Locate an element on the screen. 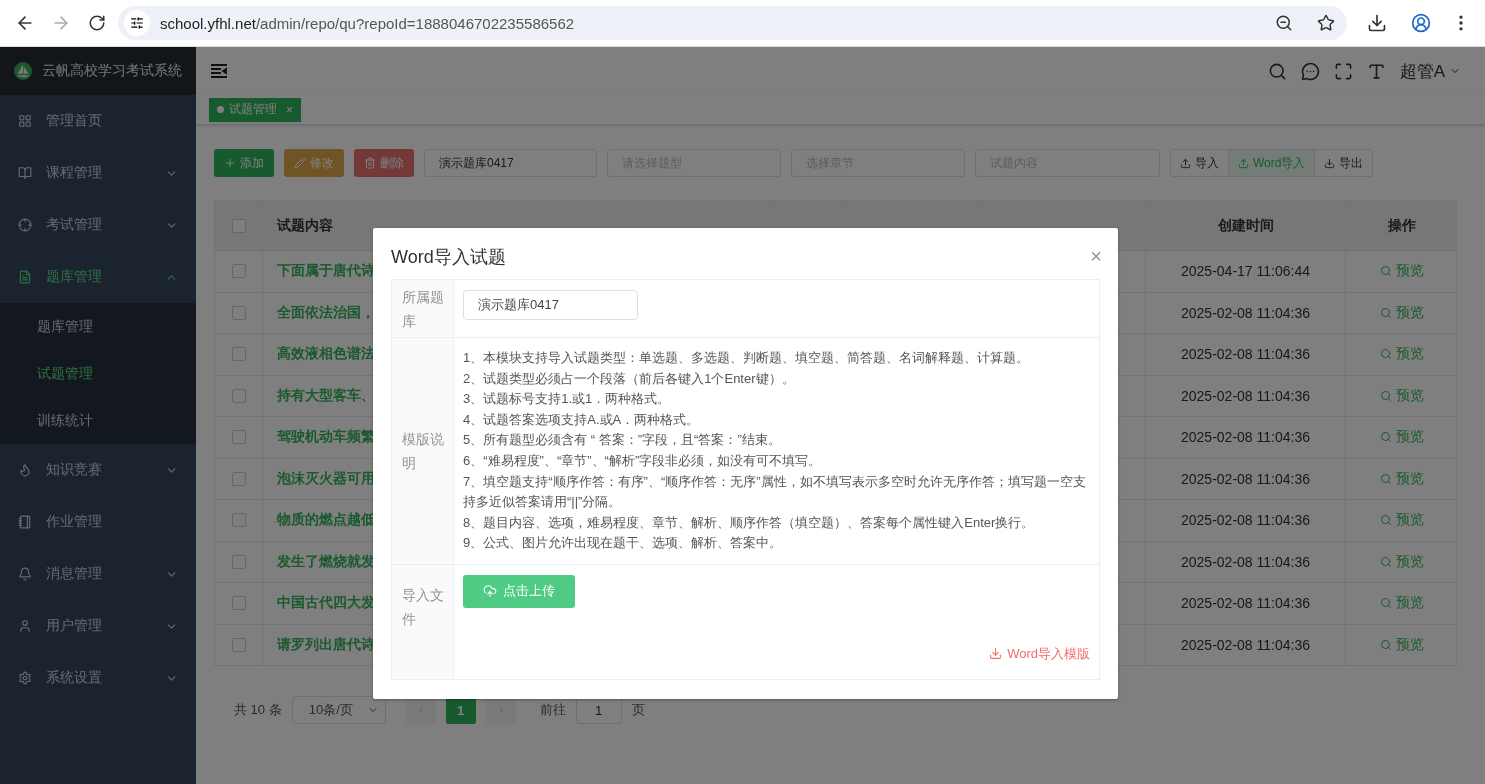 Image resolution: width=1485 pixels, height=784 pixels. page-suffix: 页 is located at coordinates (638, 710).